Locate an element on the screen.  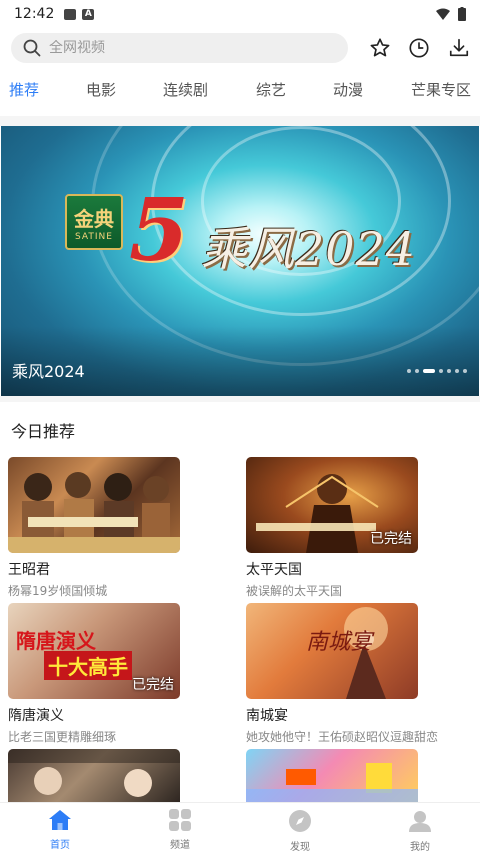
wifi-icon is located at coordinates (443, 14).